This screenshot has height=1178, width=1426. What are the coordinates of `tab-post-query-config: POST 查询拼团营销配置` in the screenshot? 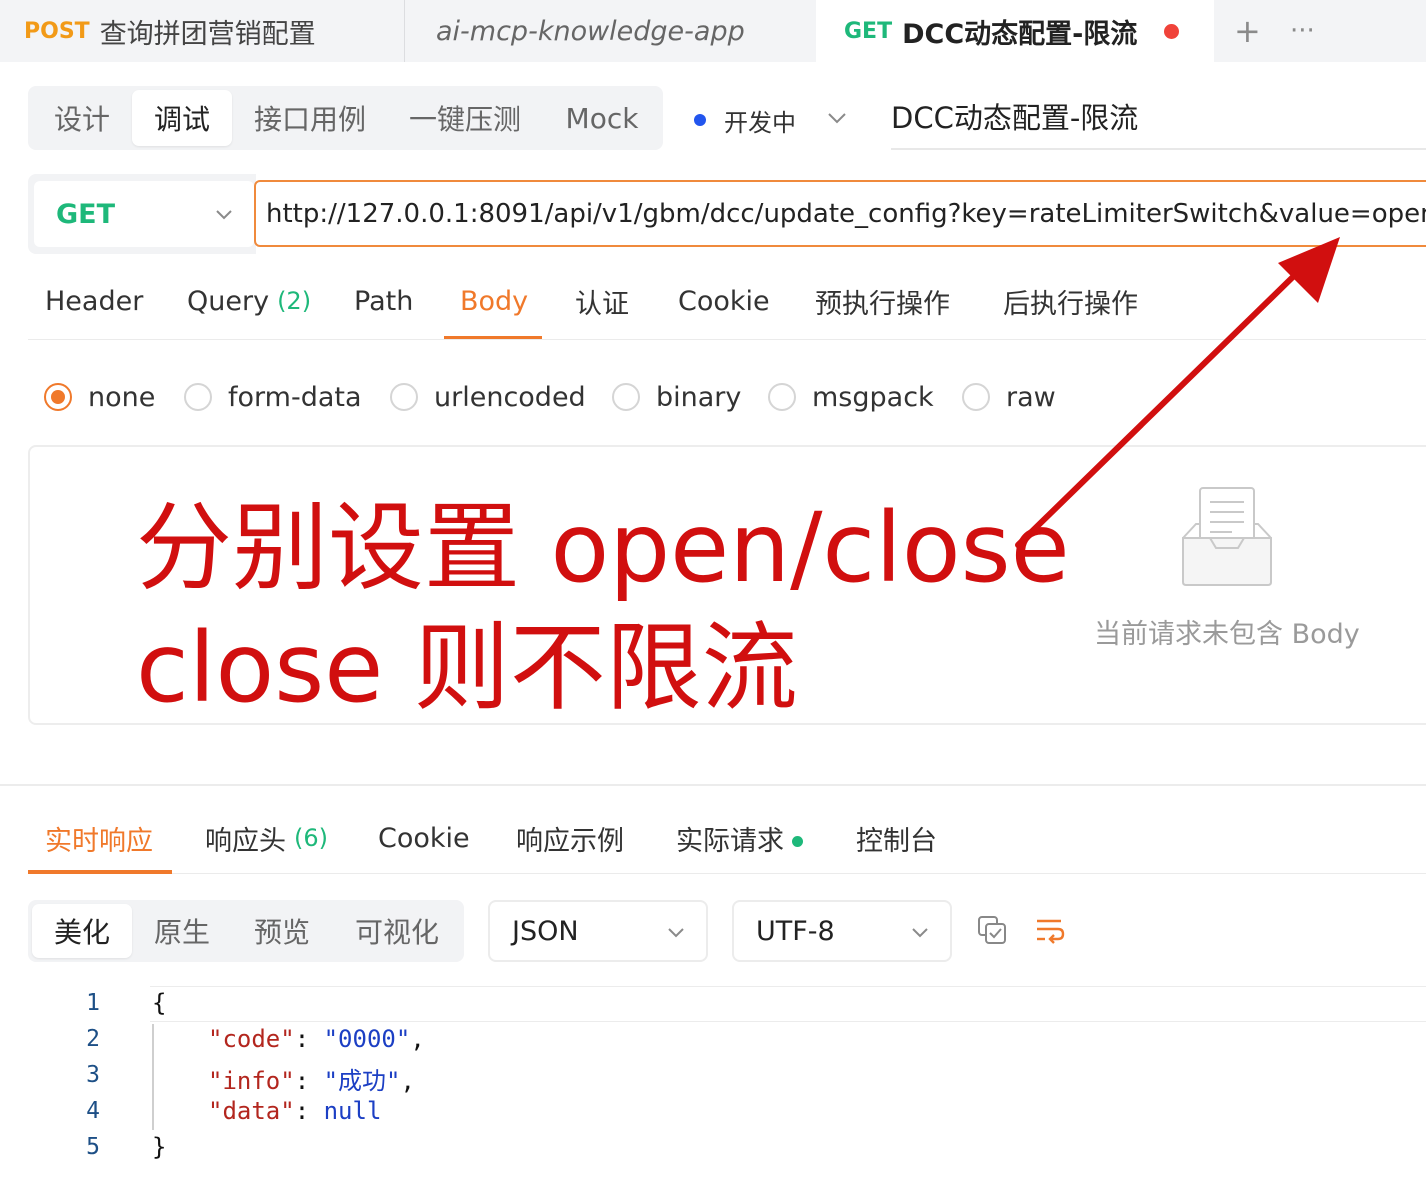 It's located at (202, 31).